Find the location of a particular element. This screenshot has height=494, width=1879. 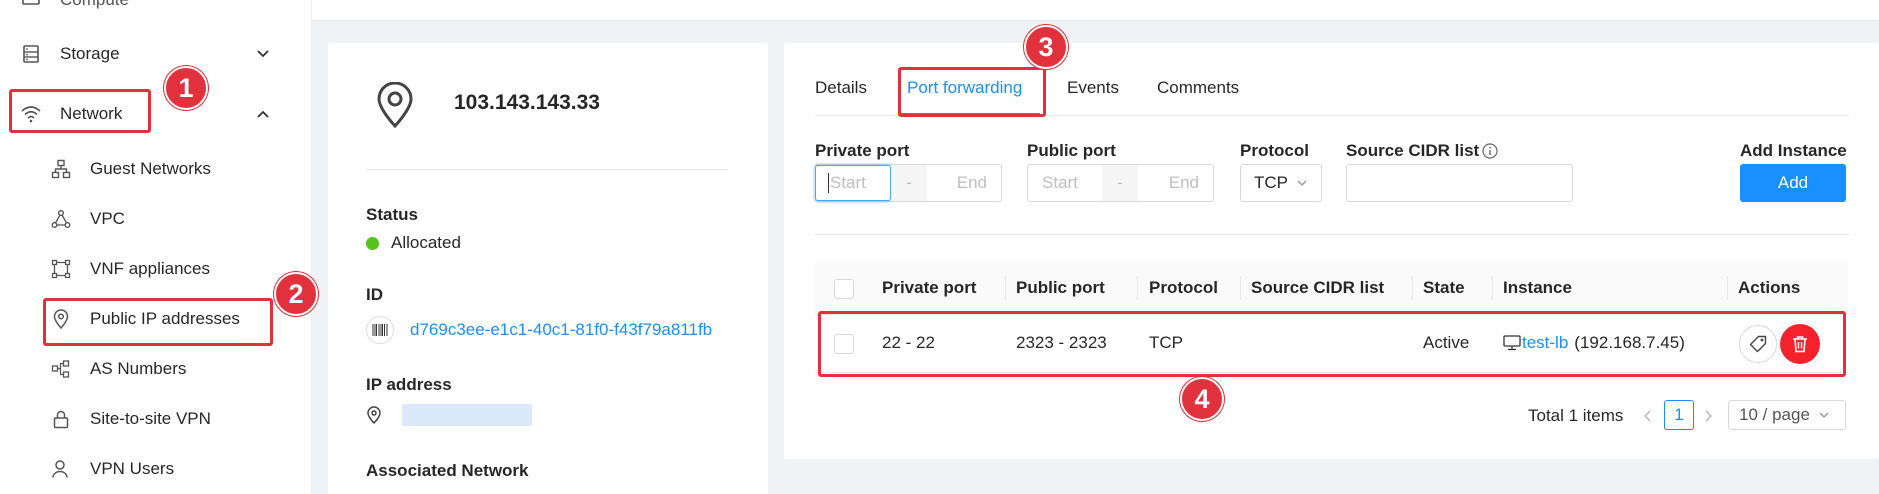

status-label: Status is located at coordinates (392, 214).